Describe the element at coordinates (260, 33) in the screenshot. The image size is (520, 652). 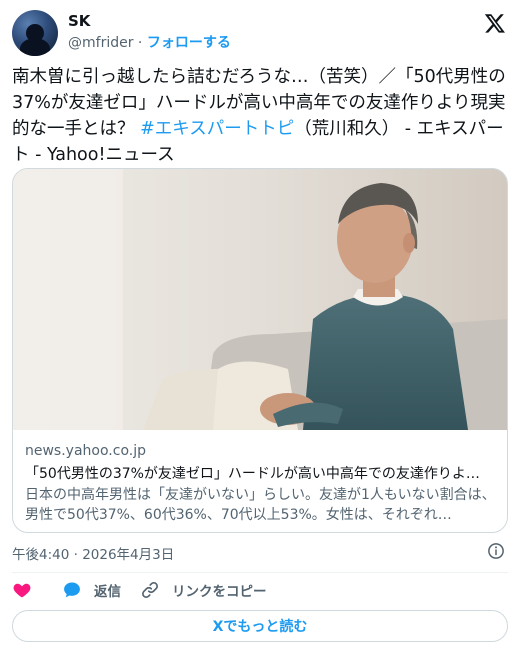
I see `tweet-header: SK @mfrider · フォローする` at that location.